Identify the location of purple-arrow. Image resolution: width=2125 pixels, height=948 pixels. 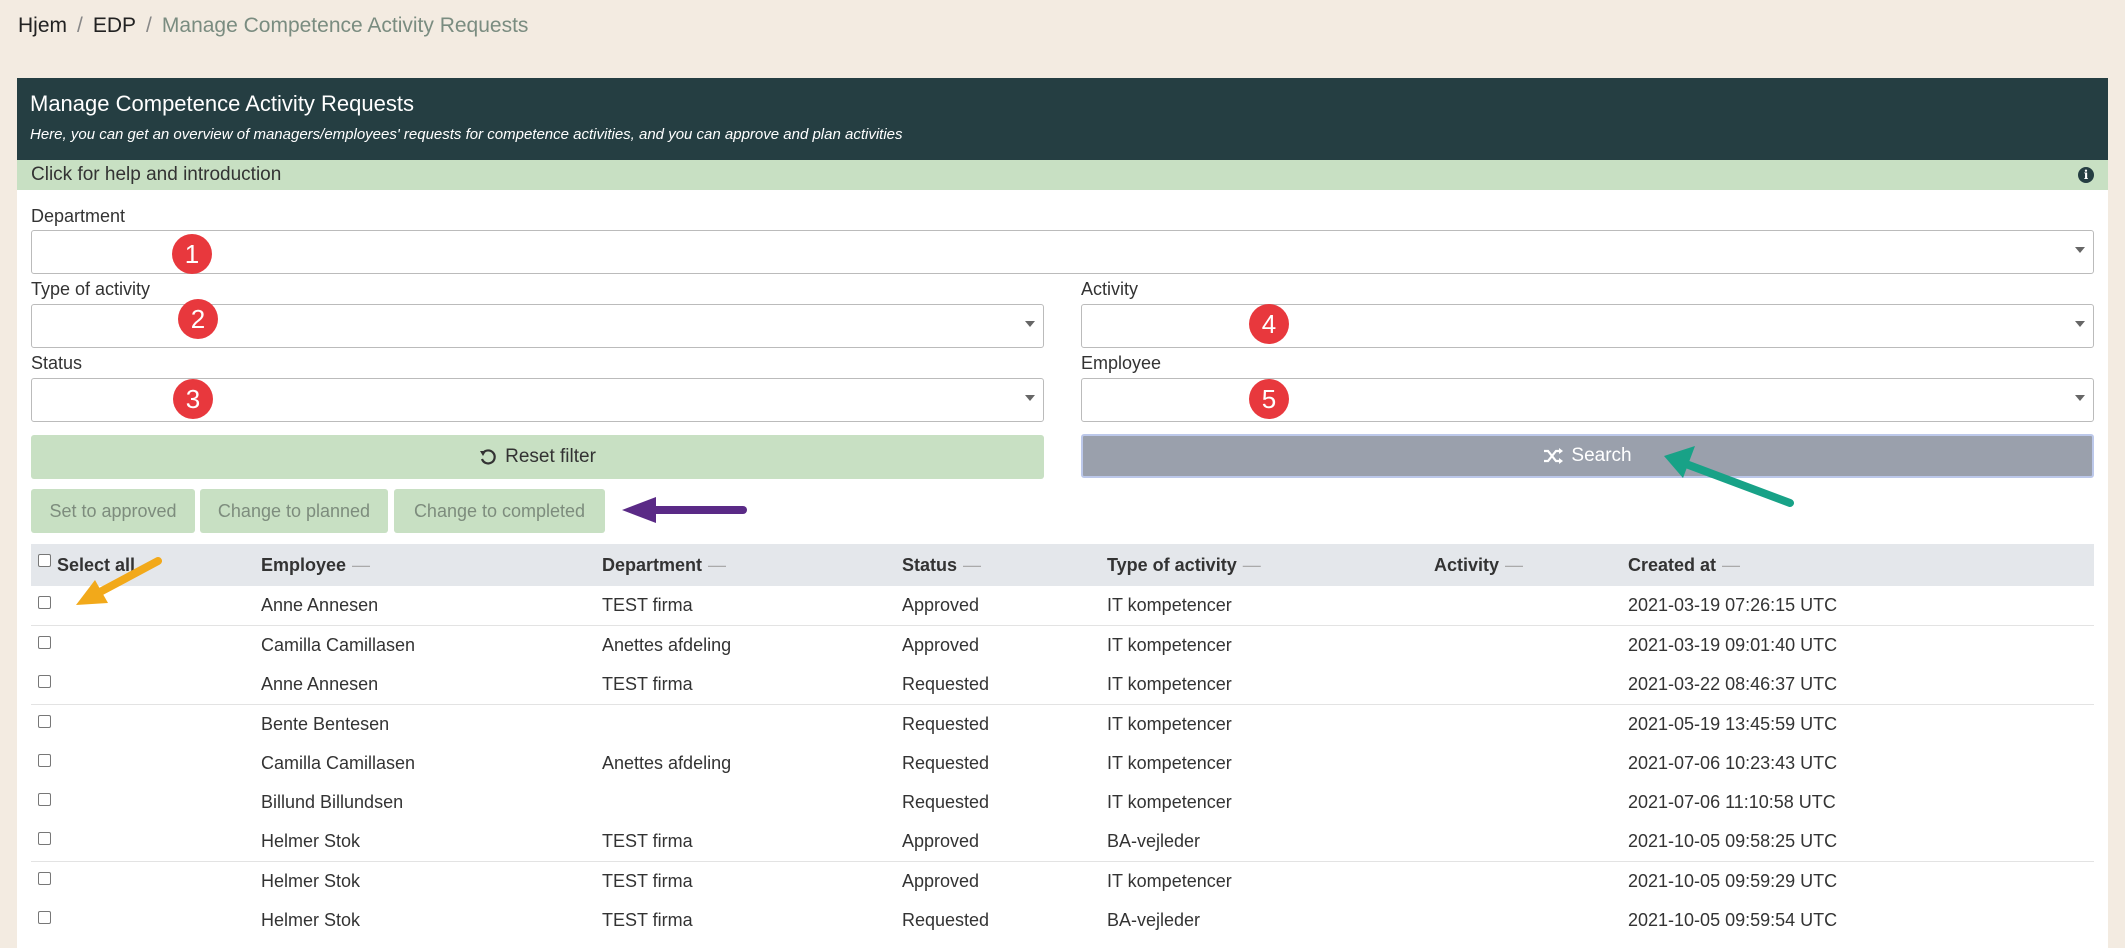
(684, 510).